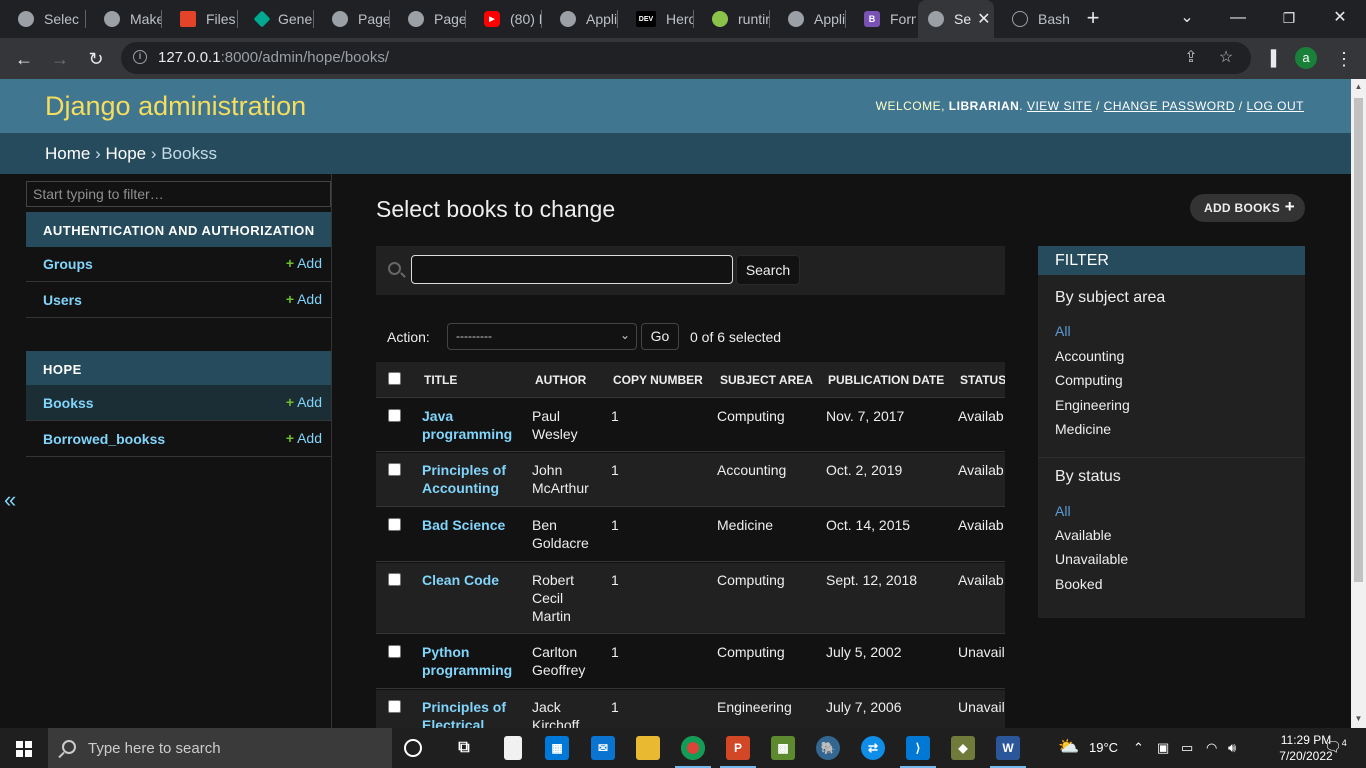 The image size is (1366, 768). I want to click on browser-tab: B Form, so click(881, 19).